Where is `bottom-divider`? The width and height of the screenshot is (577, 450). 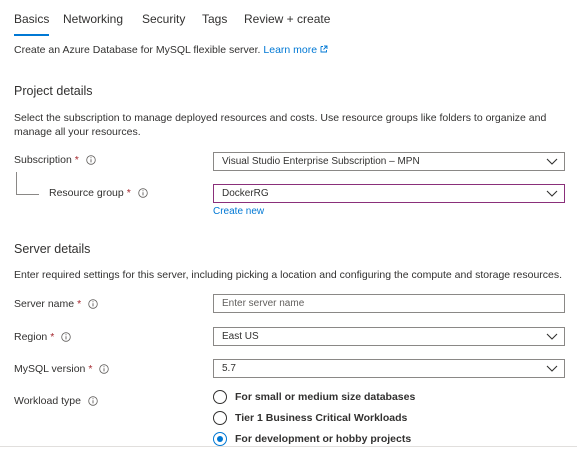 bottom-divider is located at coordinates (288, 446).